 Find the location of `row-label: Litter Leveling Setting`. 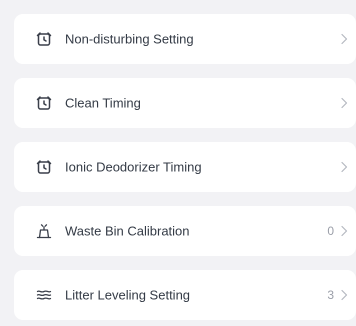

row-label: Litter Leveling Setting is located at coordinates (128, 295).